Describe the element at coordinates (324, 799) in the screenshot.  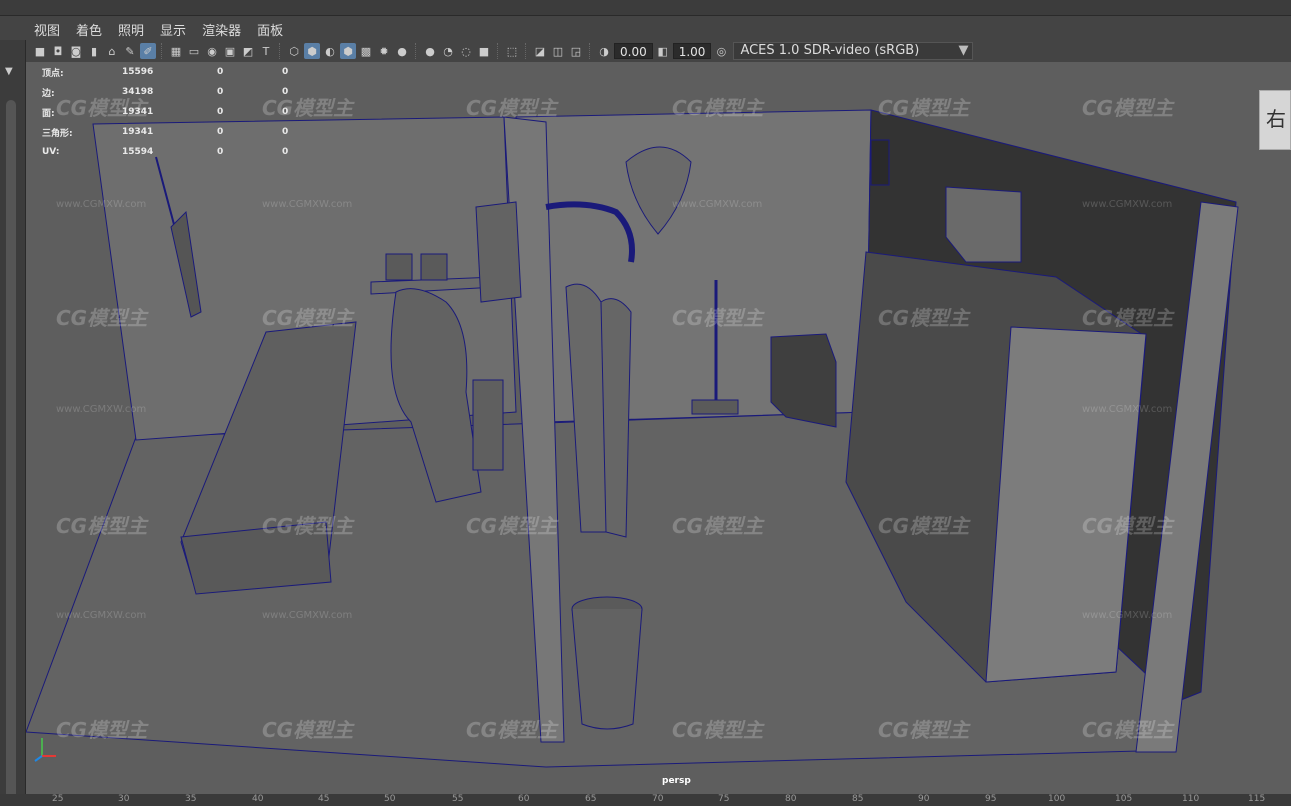
I see `time-tick: 45` at that location.